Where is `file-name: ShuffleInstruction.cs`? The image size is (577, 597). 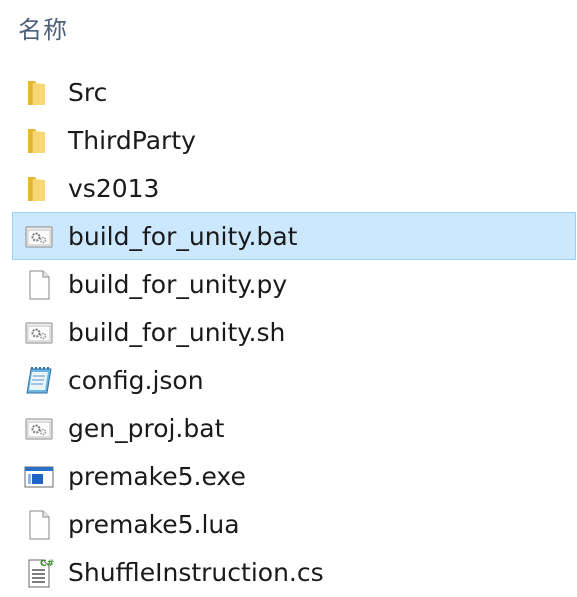 file-name: ShuffleInstruction.cs is located at coordinates (196, 572).